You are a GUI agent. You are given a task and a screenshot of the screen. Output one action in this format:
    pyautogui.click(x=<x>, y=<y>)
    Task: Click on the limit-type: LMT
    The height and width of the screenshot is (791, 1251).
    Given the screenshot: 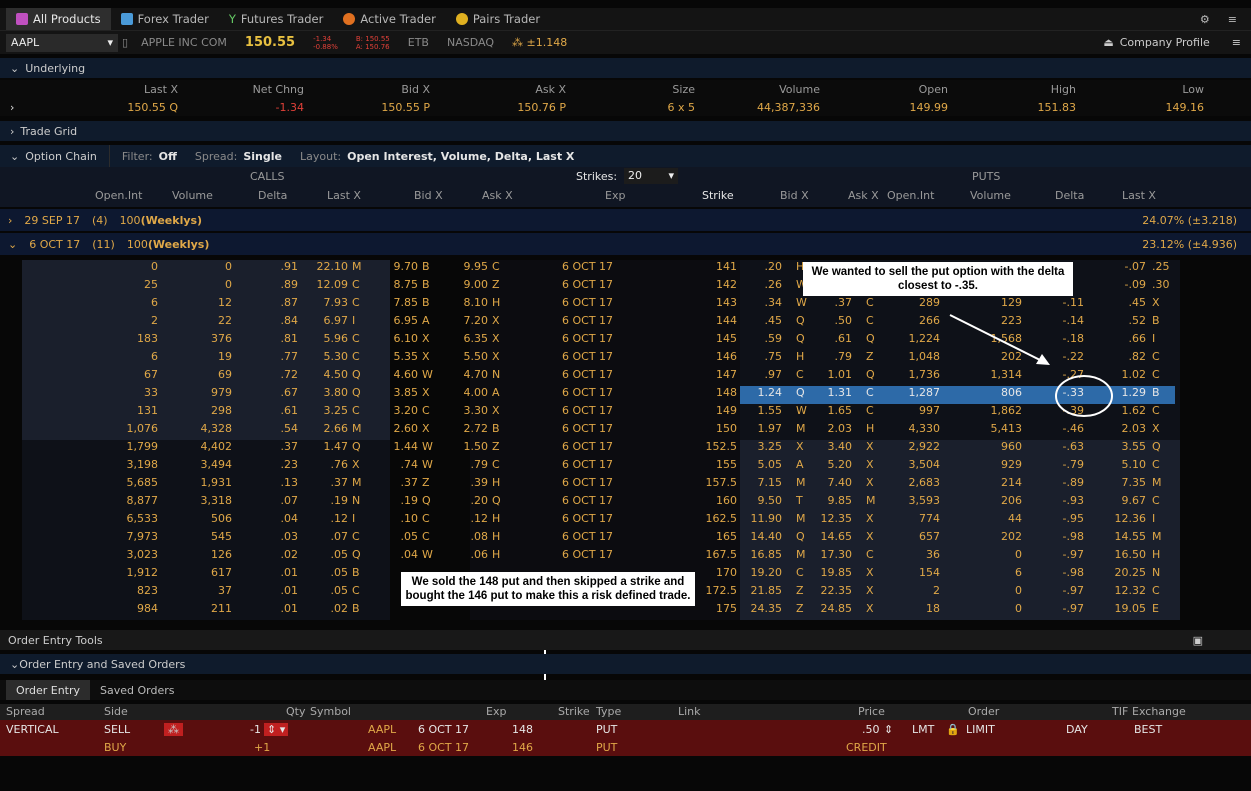 What is the action you would take?
    pyautogui.click(x=923, y=729)
    